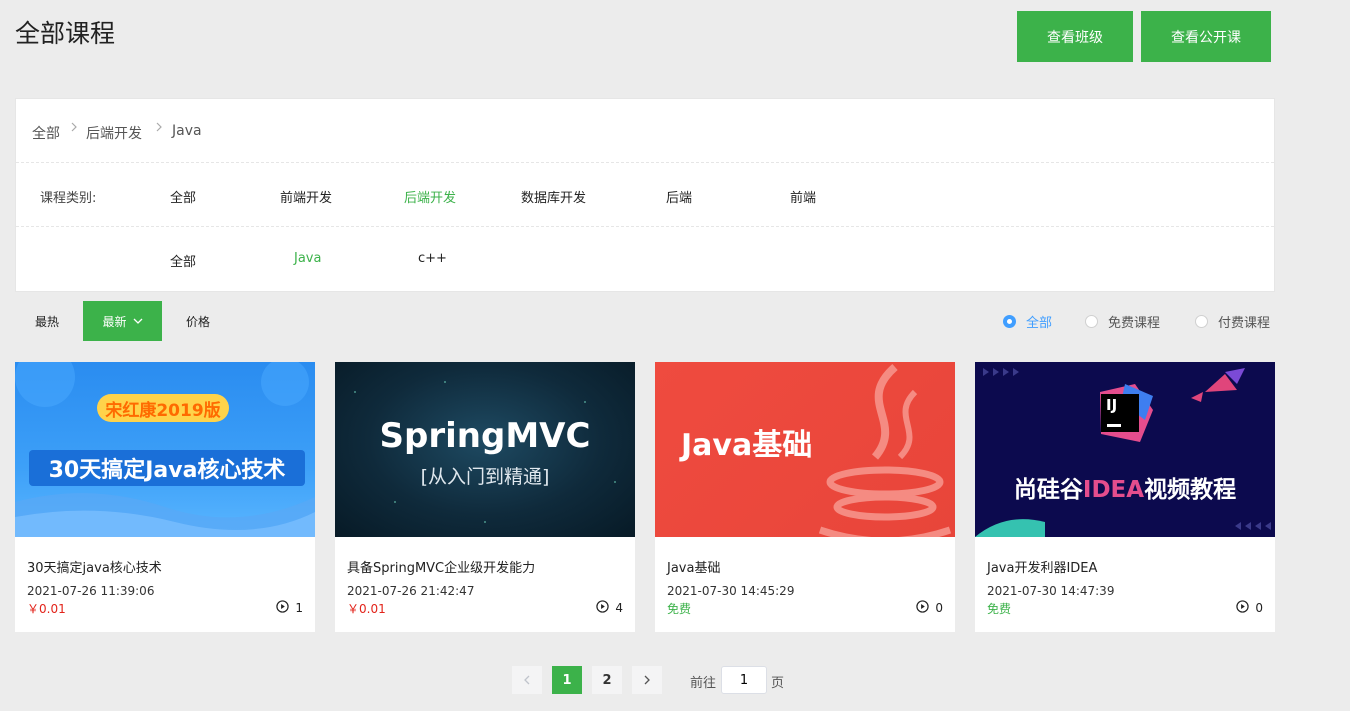 The image size is (1350, 711). I want to click on course-card: Java基础 Java基础 2021-07-30 14:45:29 免费 0, so click(805, 497).